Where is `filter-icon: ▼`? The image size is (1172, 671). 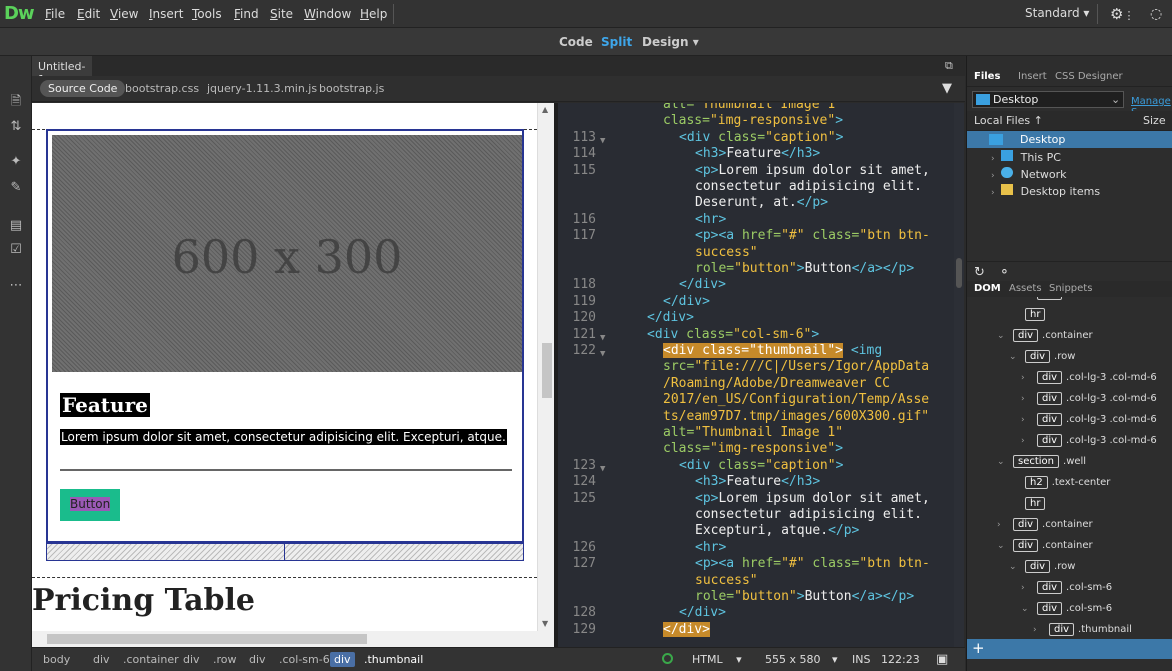 filter-icon: ▼ is located at coordinates (947, 88).